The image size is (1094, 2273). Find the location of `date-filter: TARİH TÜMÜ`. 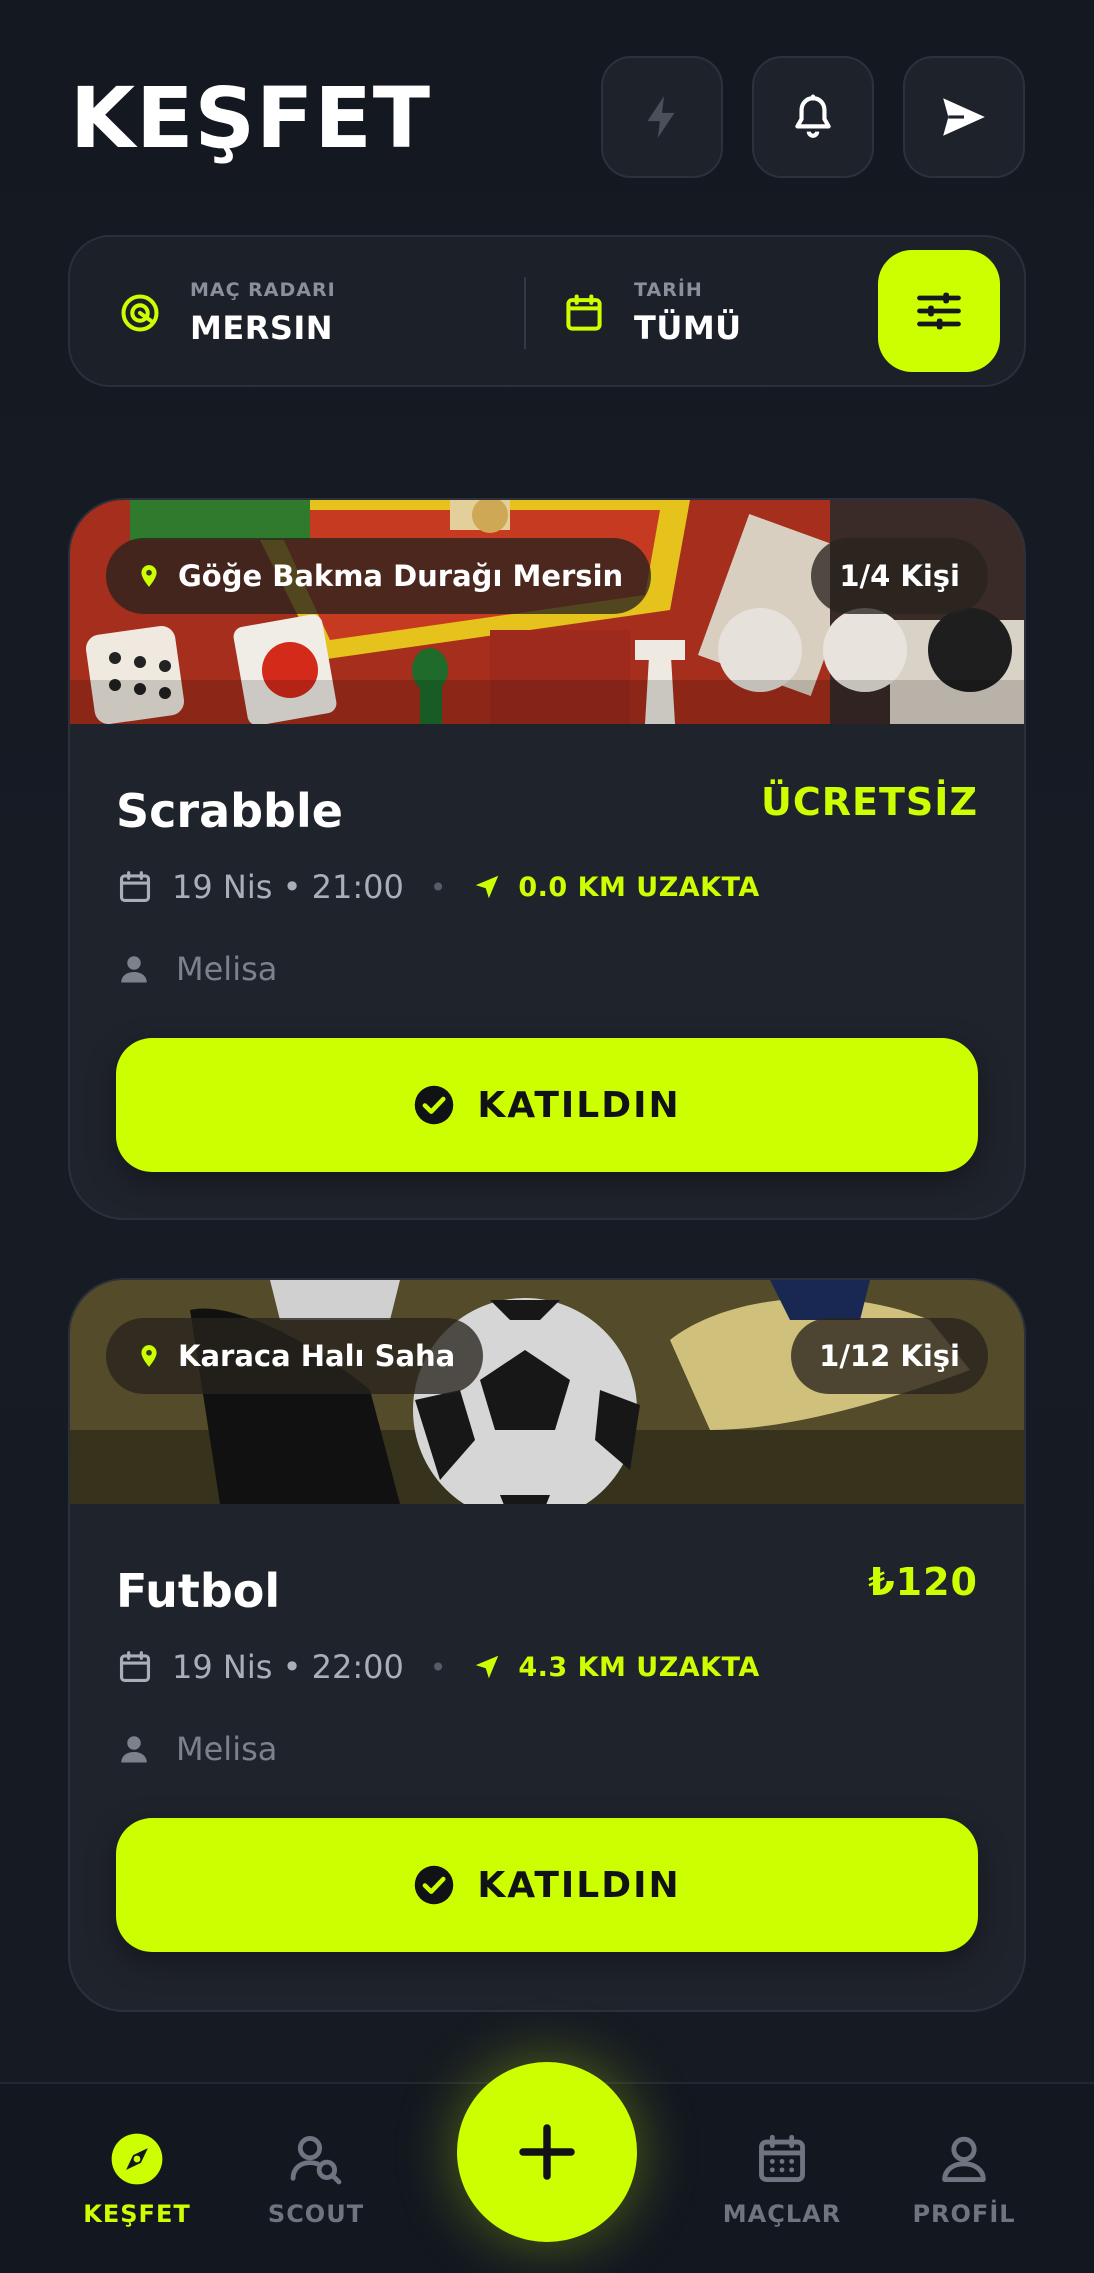

date-filter: TARİH TÜMÜ is located at coordinates (652, 313).